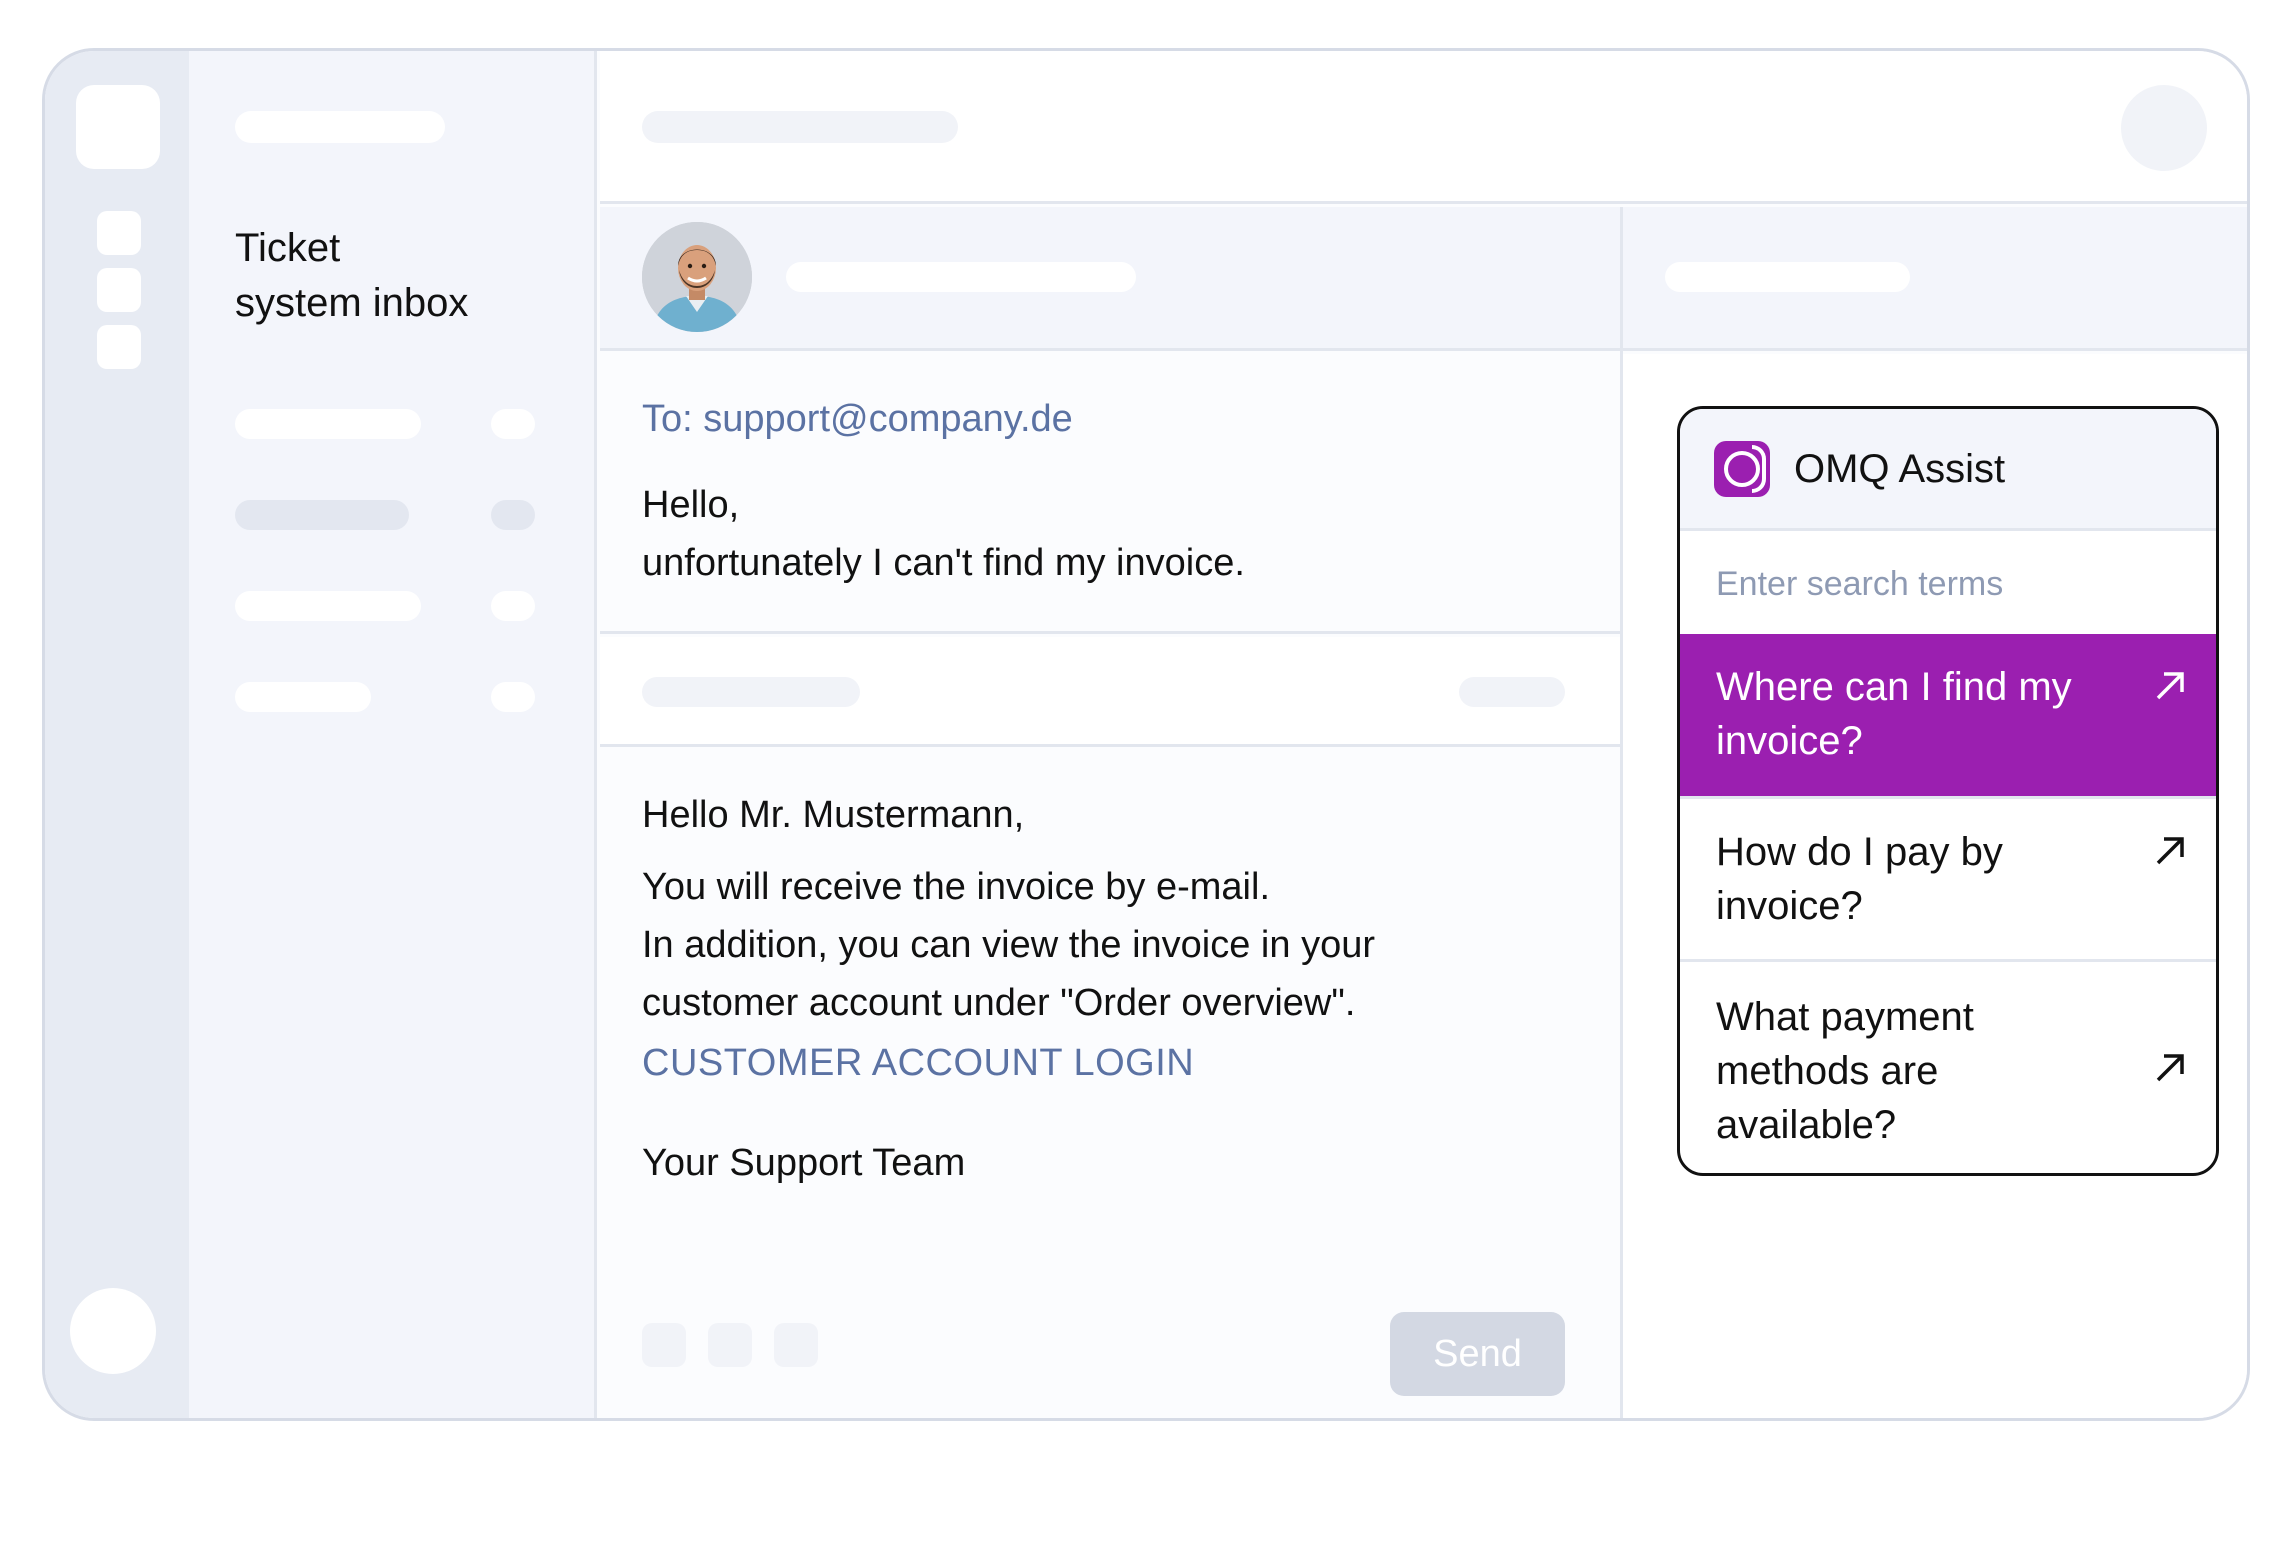 The width and height of the screenshot is (2280, 1560). Describe the element at coordinates (691, 505) in the screenshot. I see `email-body-line: Hello,` at that location.